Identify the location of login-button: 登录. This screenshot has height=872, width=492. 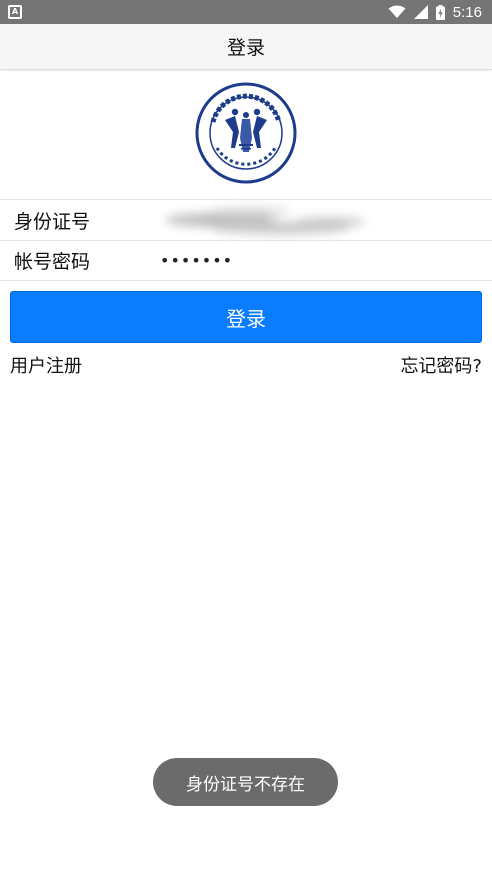
(246, 317).